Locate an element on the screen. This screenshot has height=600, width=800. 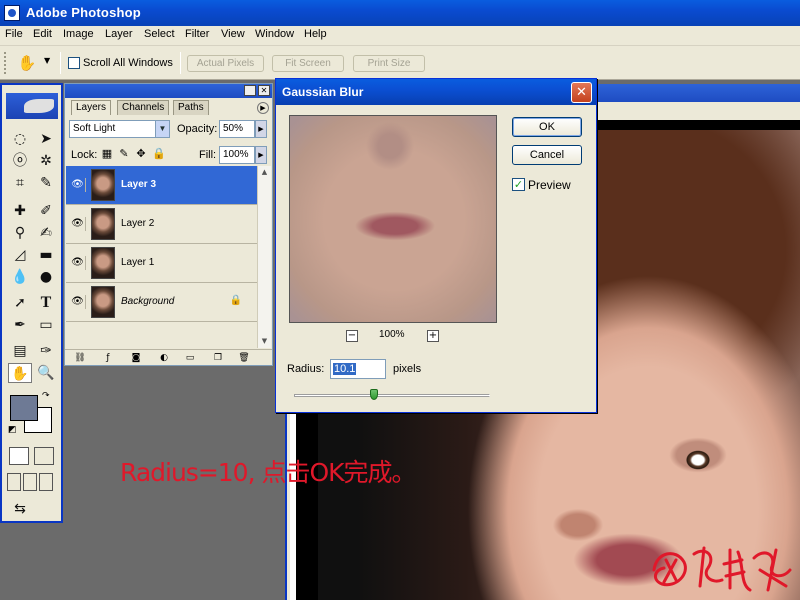
lock-all-icon: 🔒 is located at coordinates (159, 154).